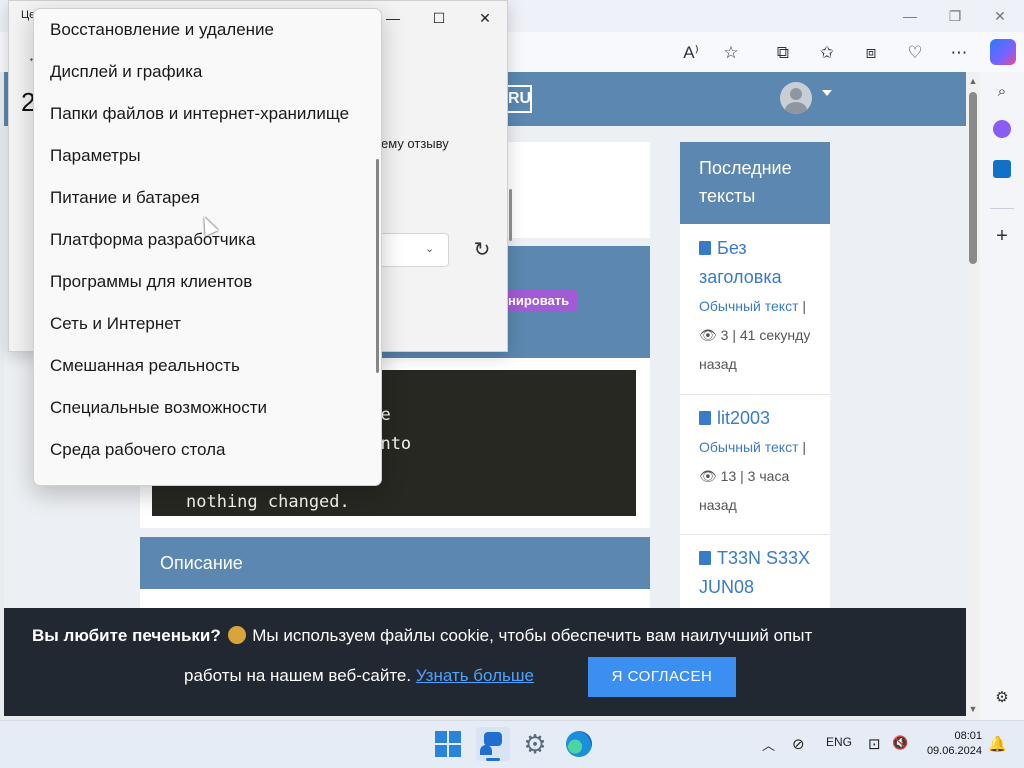 This screenshot has width=1024, height=768. What do you see at coordinates (1003, 52) in the screenshot?
I see `copilot-icon` at bounding box center [1003, 52].